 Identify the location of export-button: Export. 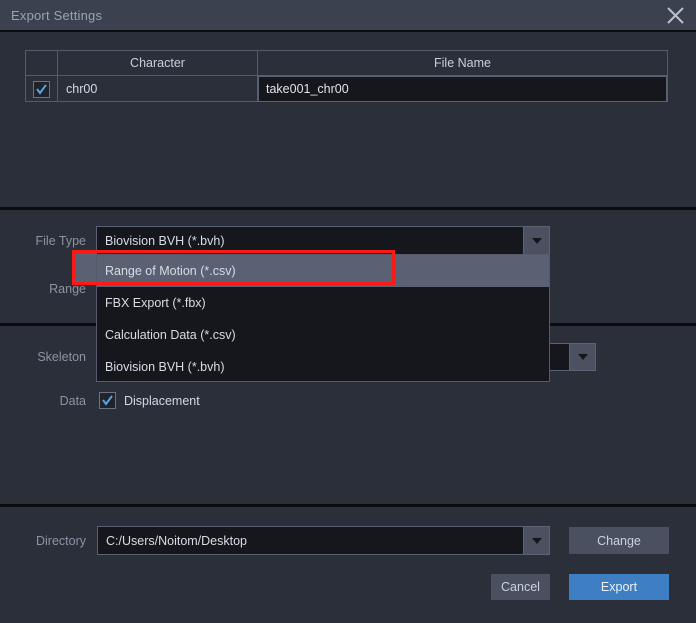
(619, 587).